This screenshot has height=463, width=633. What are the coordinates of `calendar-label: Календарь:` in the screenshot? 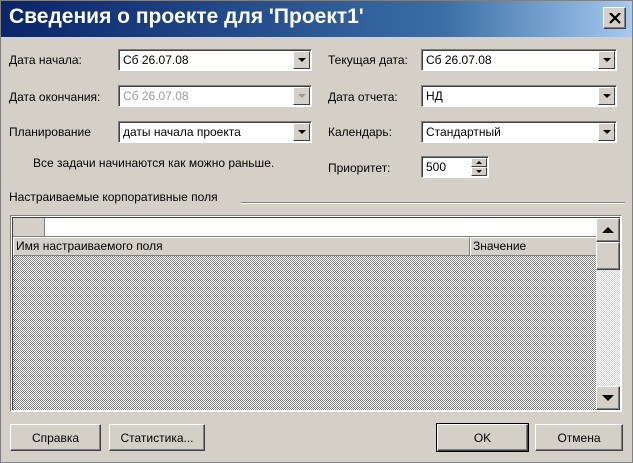 It's located at (360, 132).